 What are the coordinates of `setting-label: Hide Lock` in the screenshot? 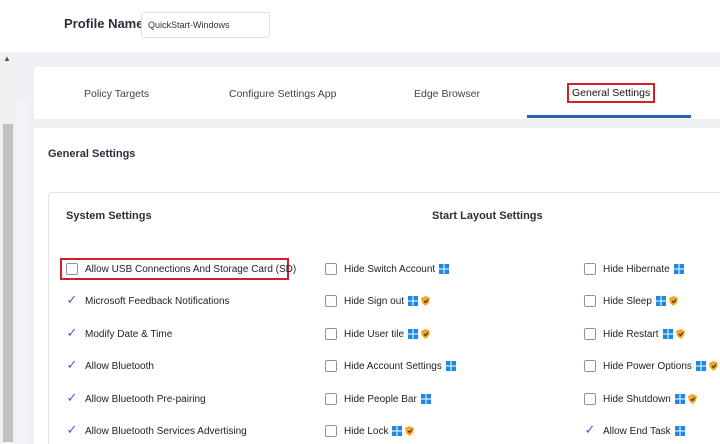 It's located at (366, 431).